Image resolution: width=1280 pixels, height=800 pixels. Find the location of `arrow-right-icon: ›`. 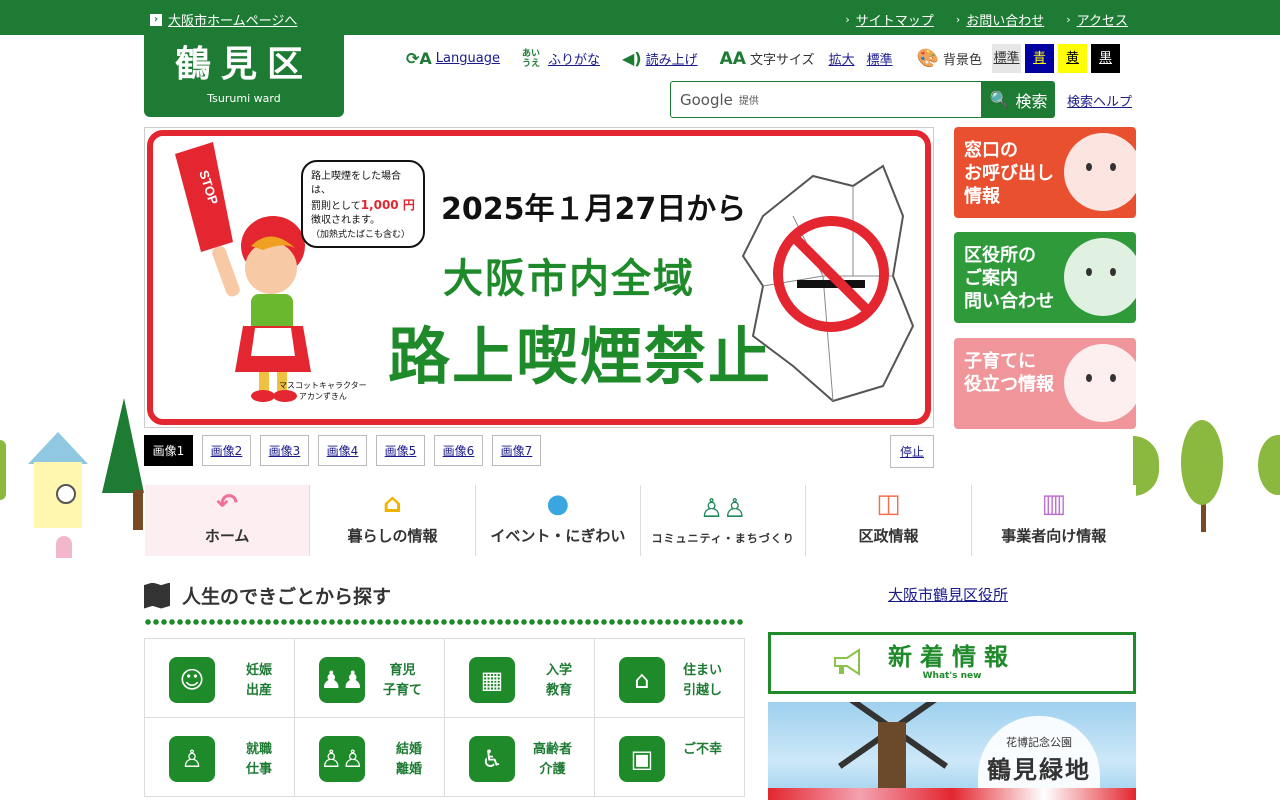

arrow-right-icon: › is located at coordinates (156, 19).